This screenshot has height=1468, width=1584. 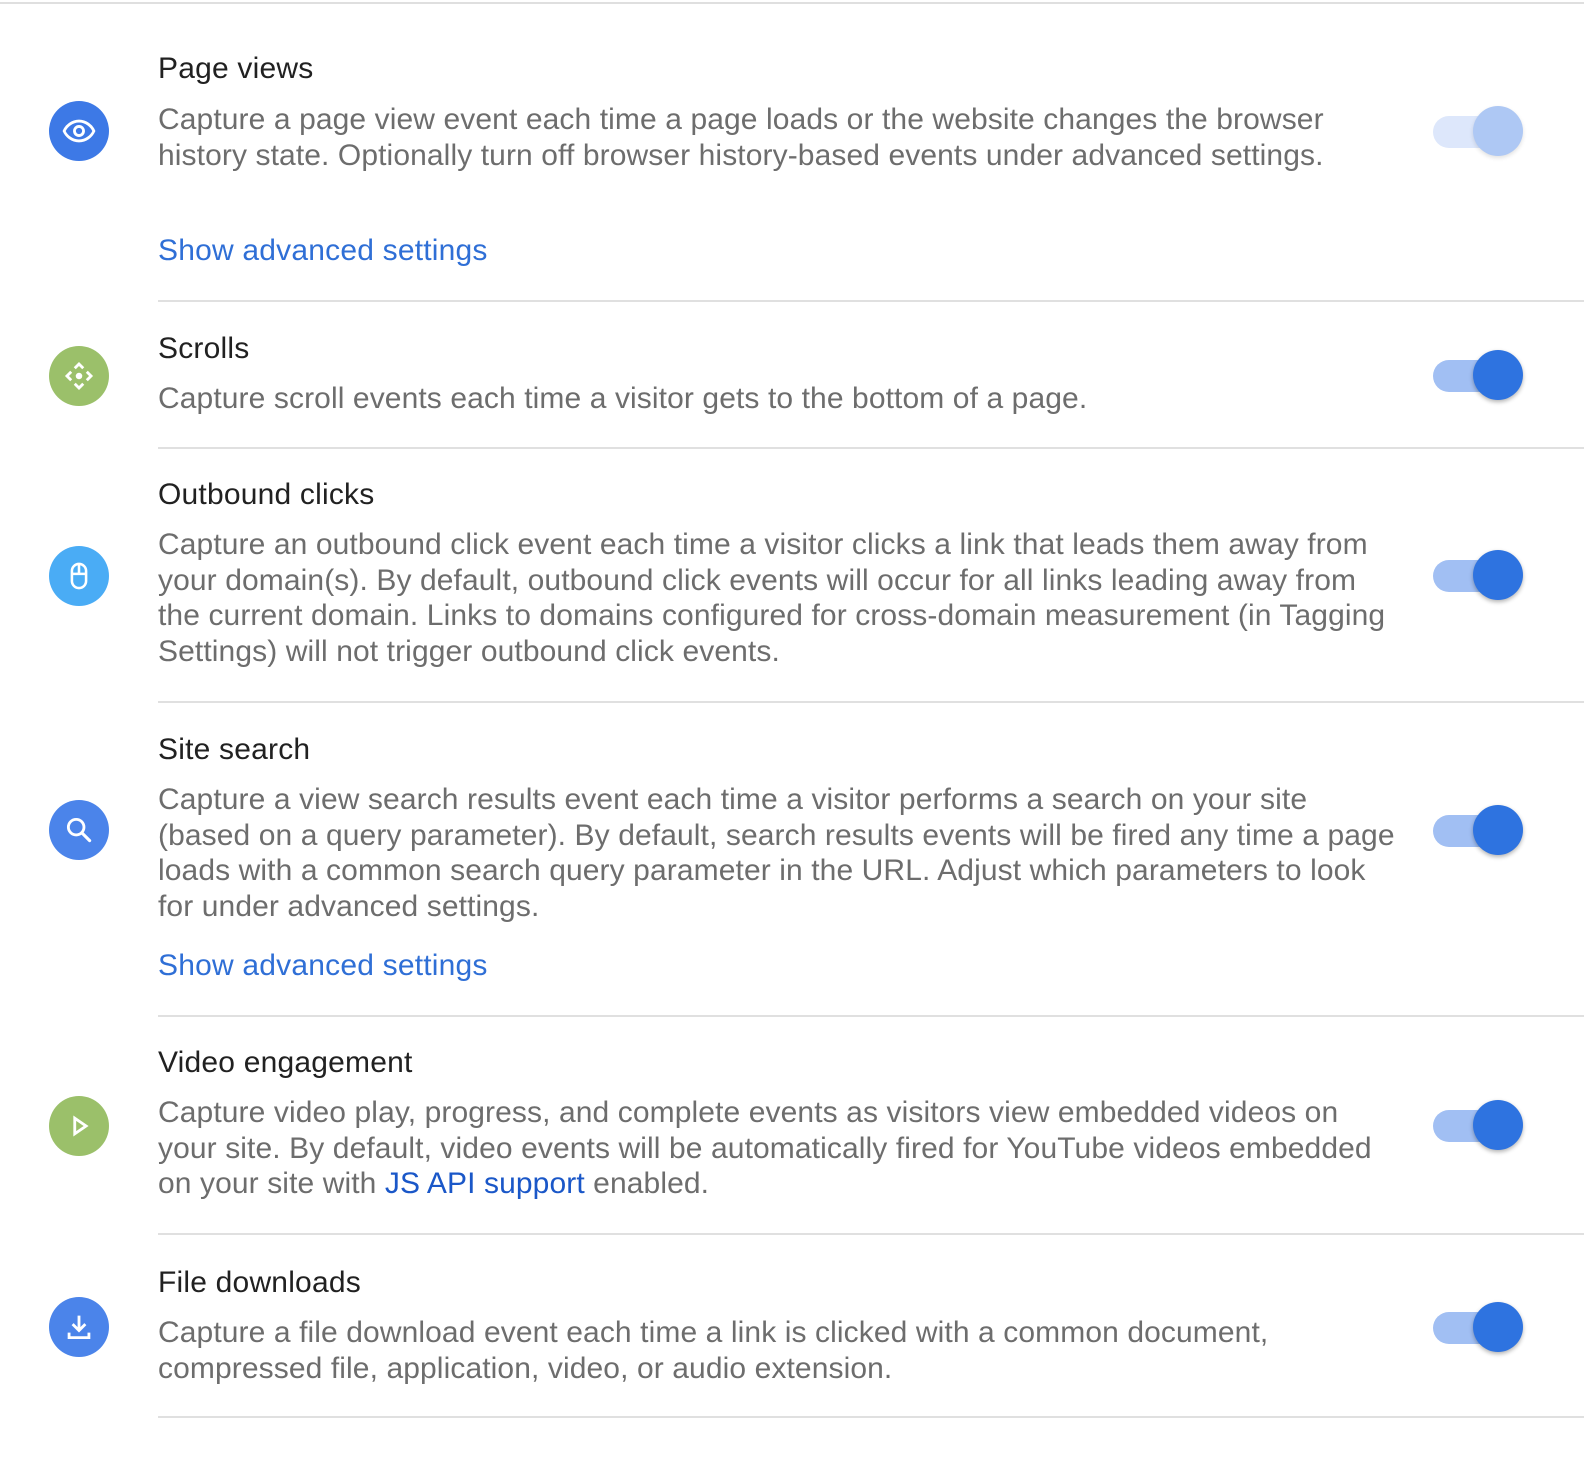 What do you see at coordinates (792, 3) in the screenshot?
I see `top-divider` at bounding box center [792, 3].